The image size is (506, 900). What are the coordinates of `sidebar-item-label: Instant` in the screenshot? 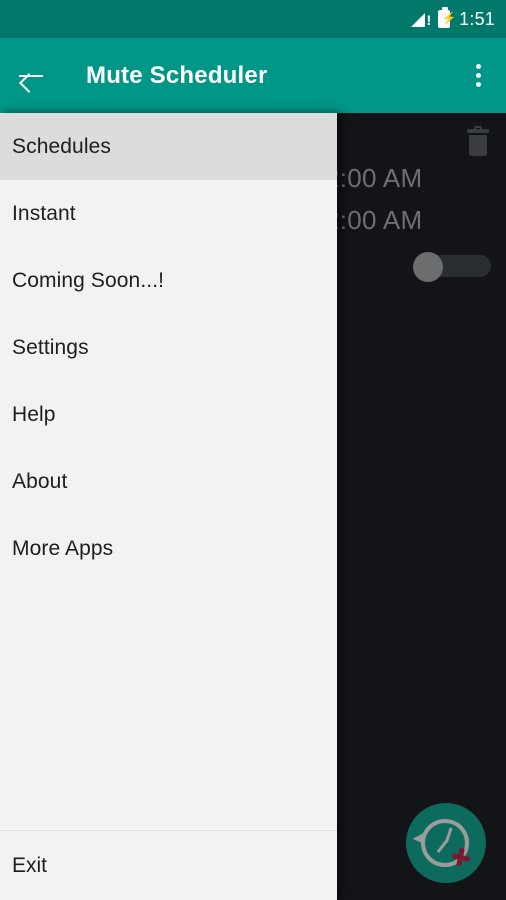 It's located at (44, 213).